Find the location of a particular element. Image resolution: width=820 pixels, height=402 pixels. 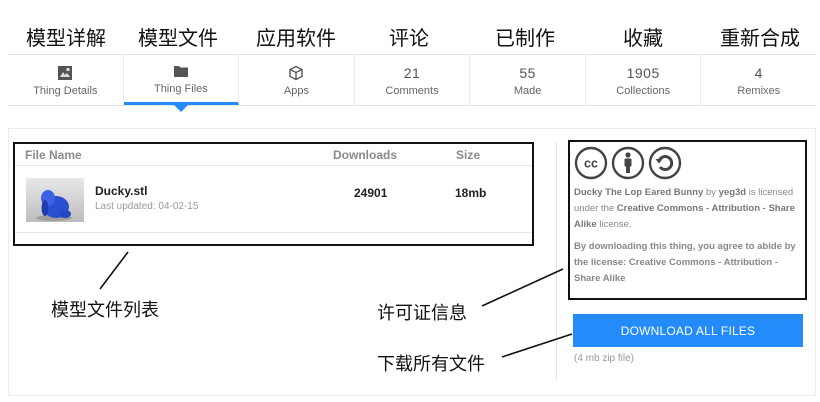

share-alike-icon is located at coordinates (665, 163).